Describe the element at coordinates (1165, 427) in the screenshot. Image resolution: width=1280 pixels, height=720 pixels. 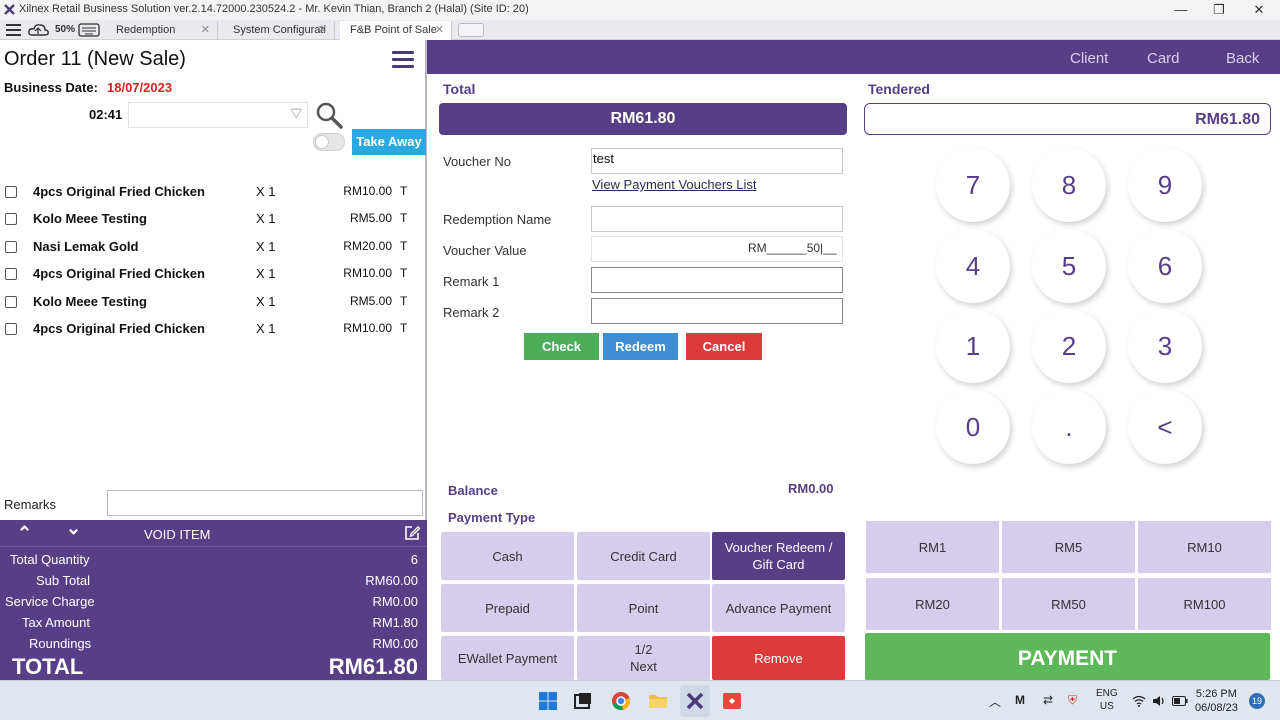
I see `numpad-key-backspace: <` at that location.